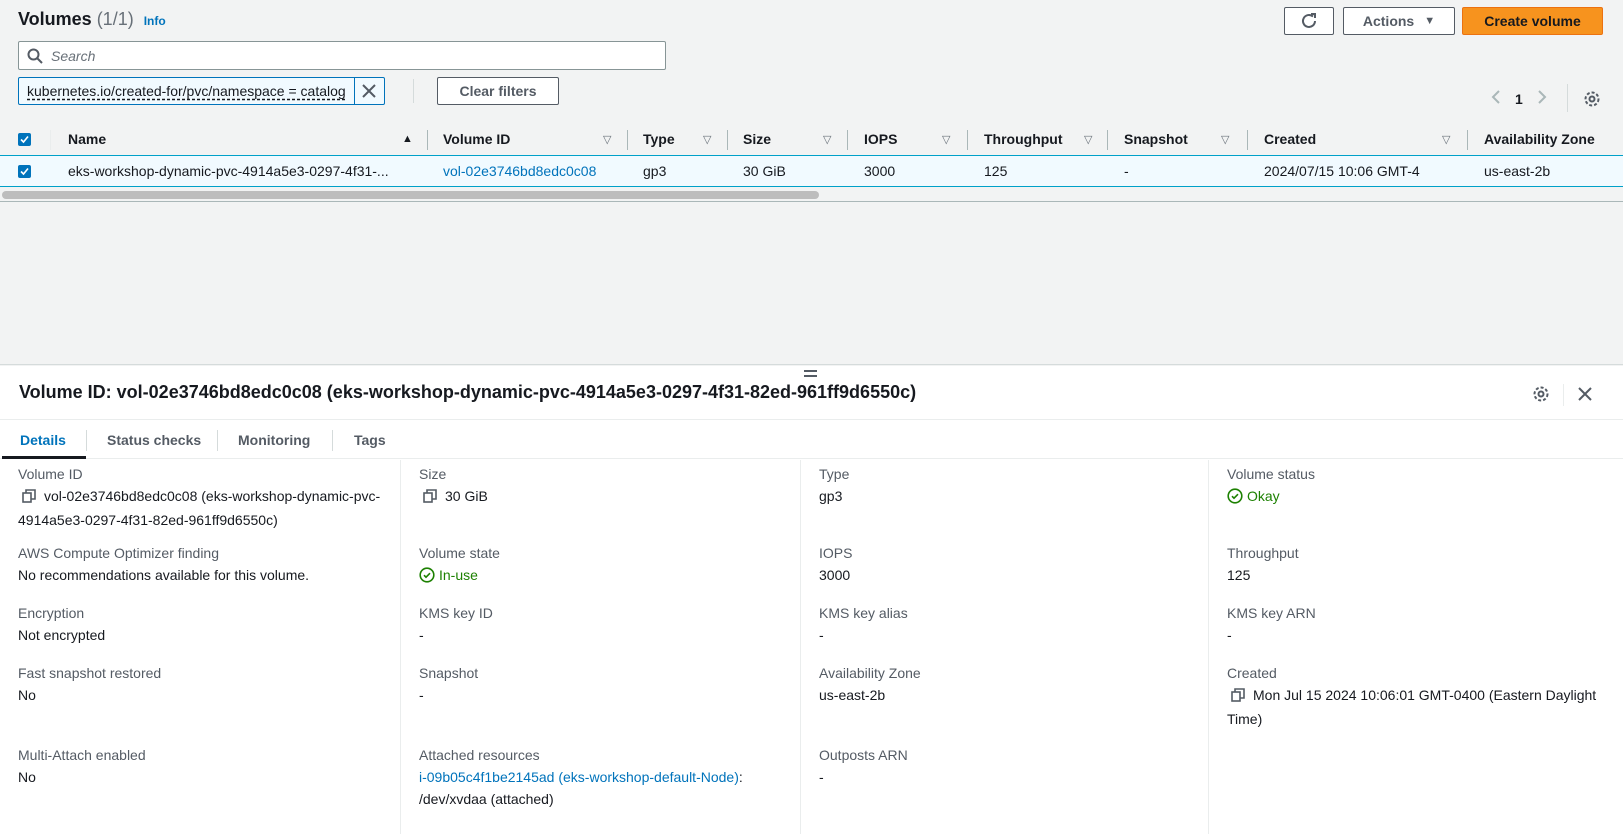 Image resolution: width=1623 pixels, height=834 pixels. What do you see at coordinates (1585, 395) in the screenshot?
I see `close-panel-button` at bounding box center [1585, 395].